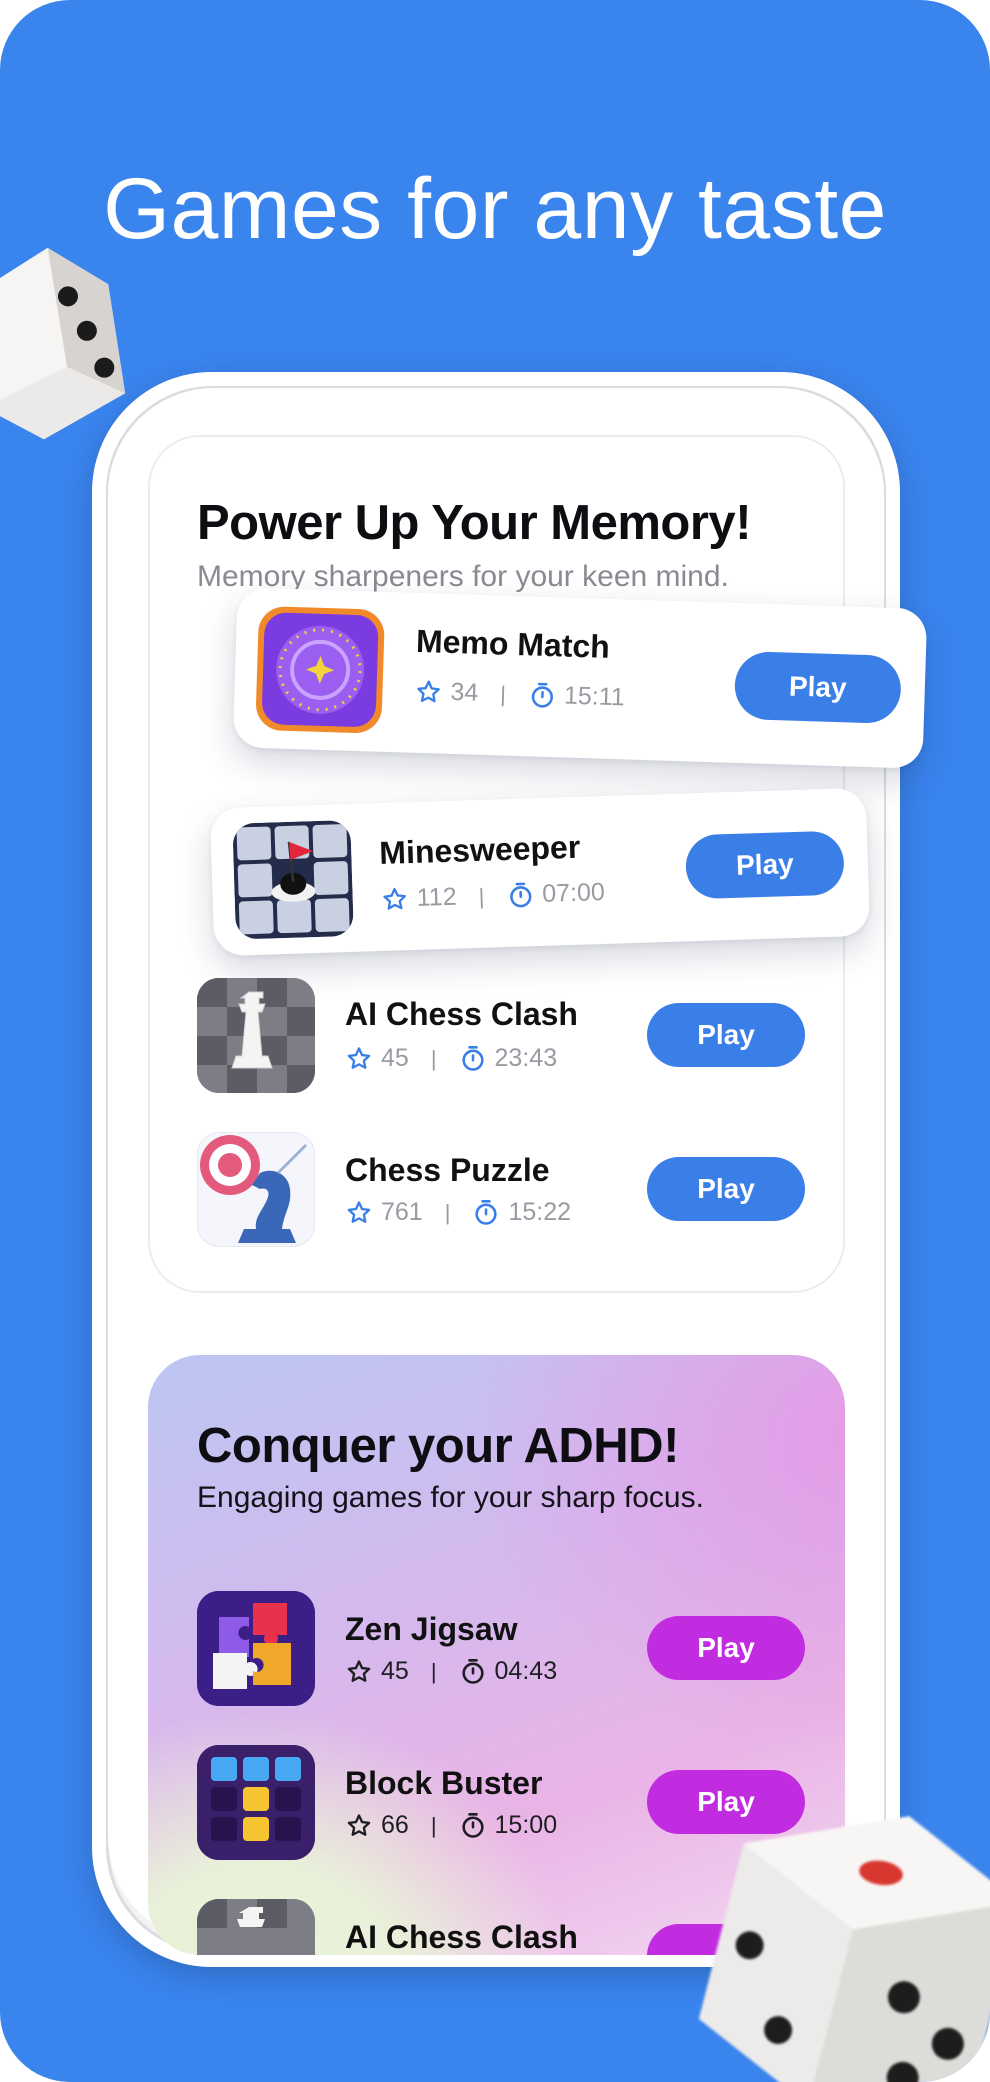 Image resolution: width=990 pixels, height=2082 pixels. I want to click on list-item: Memo Match 34 | 15:11 Play, so click(580, 678).